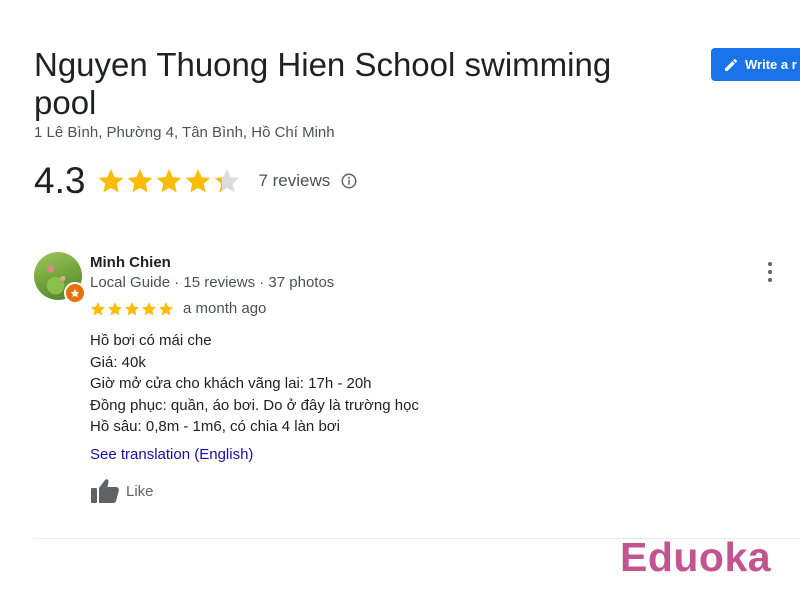 The height and width of the screenshot is (600, 800). What do you see at coordinates (231, 383) in the screenshot?
I see `review-line: Giờ mở cửa cho khách vãng lai: 17h - 20h` at bounding box center [231, 383].